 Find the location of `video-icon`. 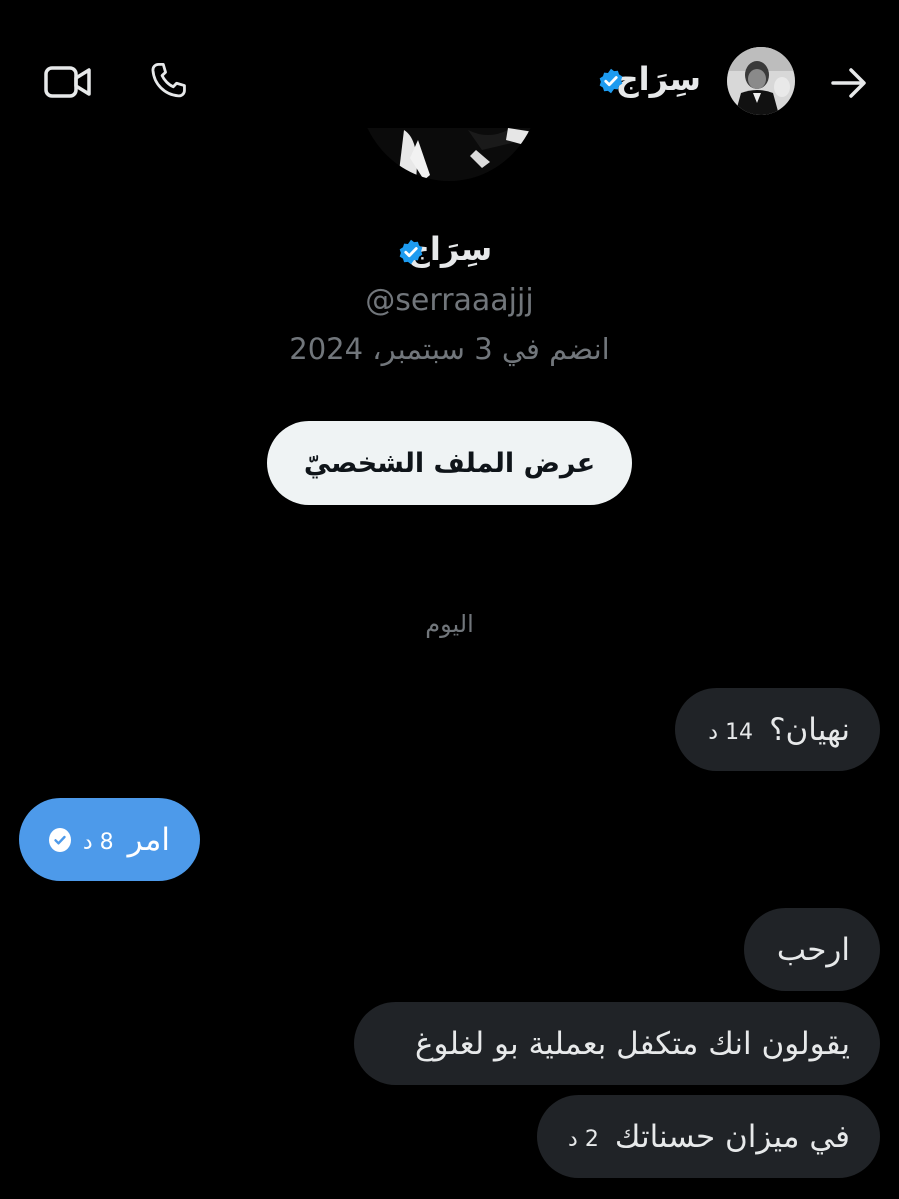

video-icon is located at coordinates (67, 82).